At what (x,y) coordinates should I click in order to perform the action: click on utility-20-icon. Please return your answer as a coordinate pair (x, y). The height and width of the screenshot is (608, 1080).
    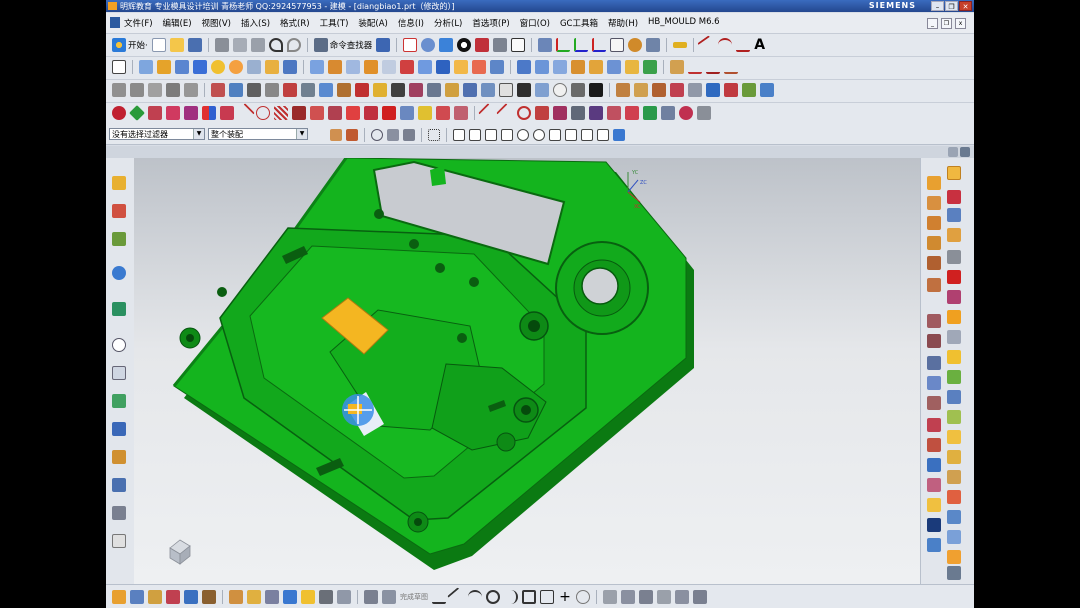
    Looking at the image, I should click on (461, 113).